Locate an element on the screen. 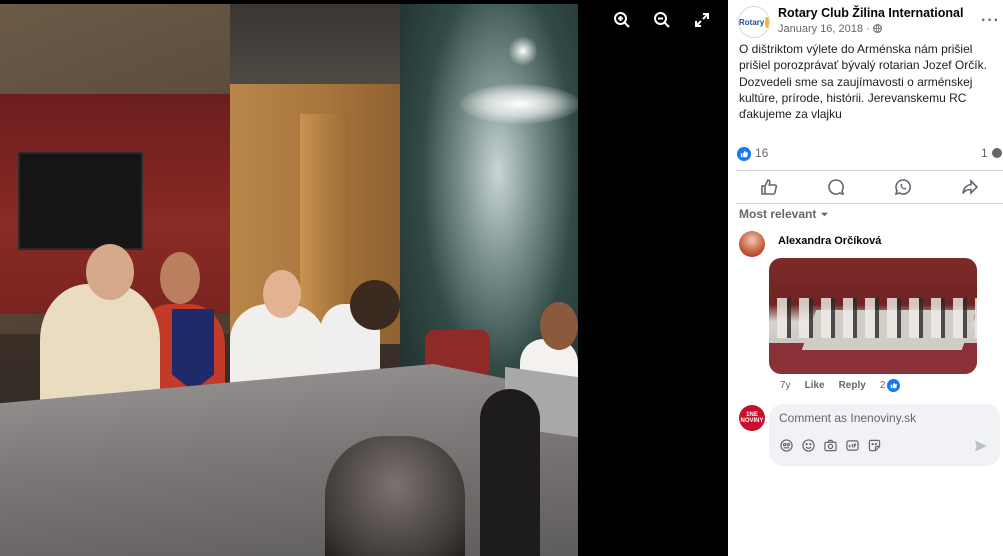 The width and height of the screenshot is (1003, 556). comment-like-count: 2 is located at coordinates (890, 385).